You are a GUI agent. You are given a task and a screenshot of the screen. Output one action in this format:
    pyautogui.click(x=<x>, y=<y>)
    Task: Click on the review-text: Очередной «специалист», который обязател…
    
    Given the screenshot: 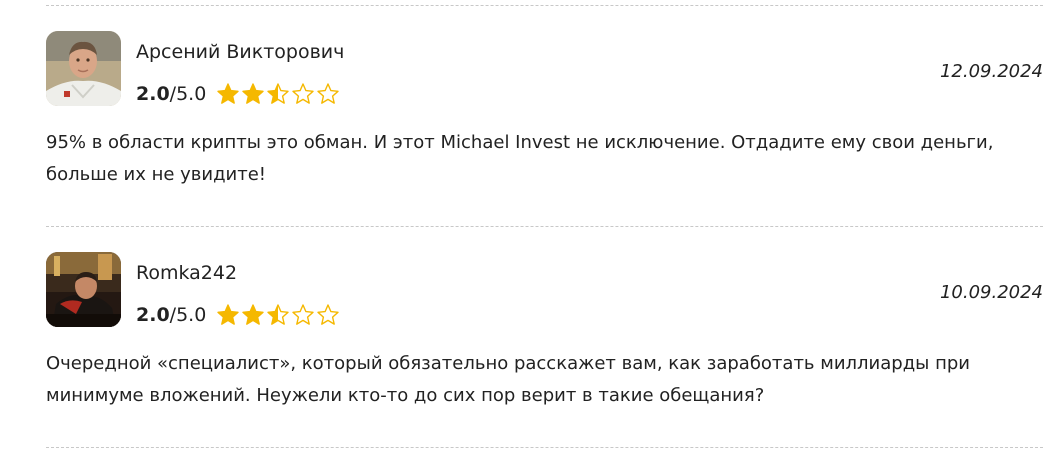 What is the action you would take?
    pyautogui.click(x=508, y=379)
    